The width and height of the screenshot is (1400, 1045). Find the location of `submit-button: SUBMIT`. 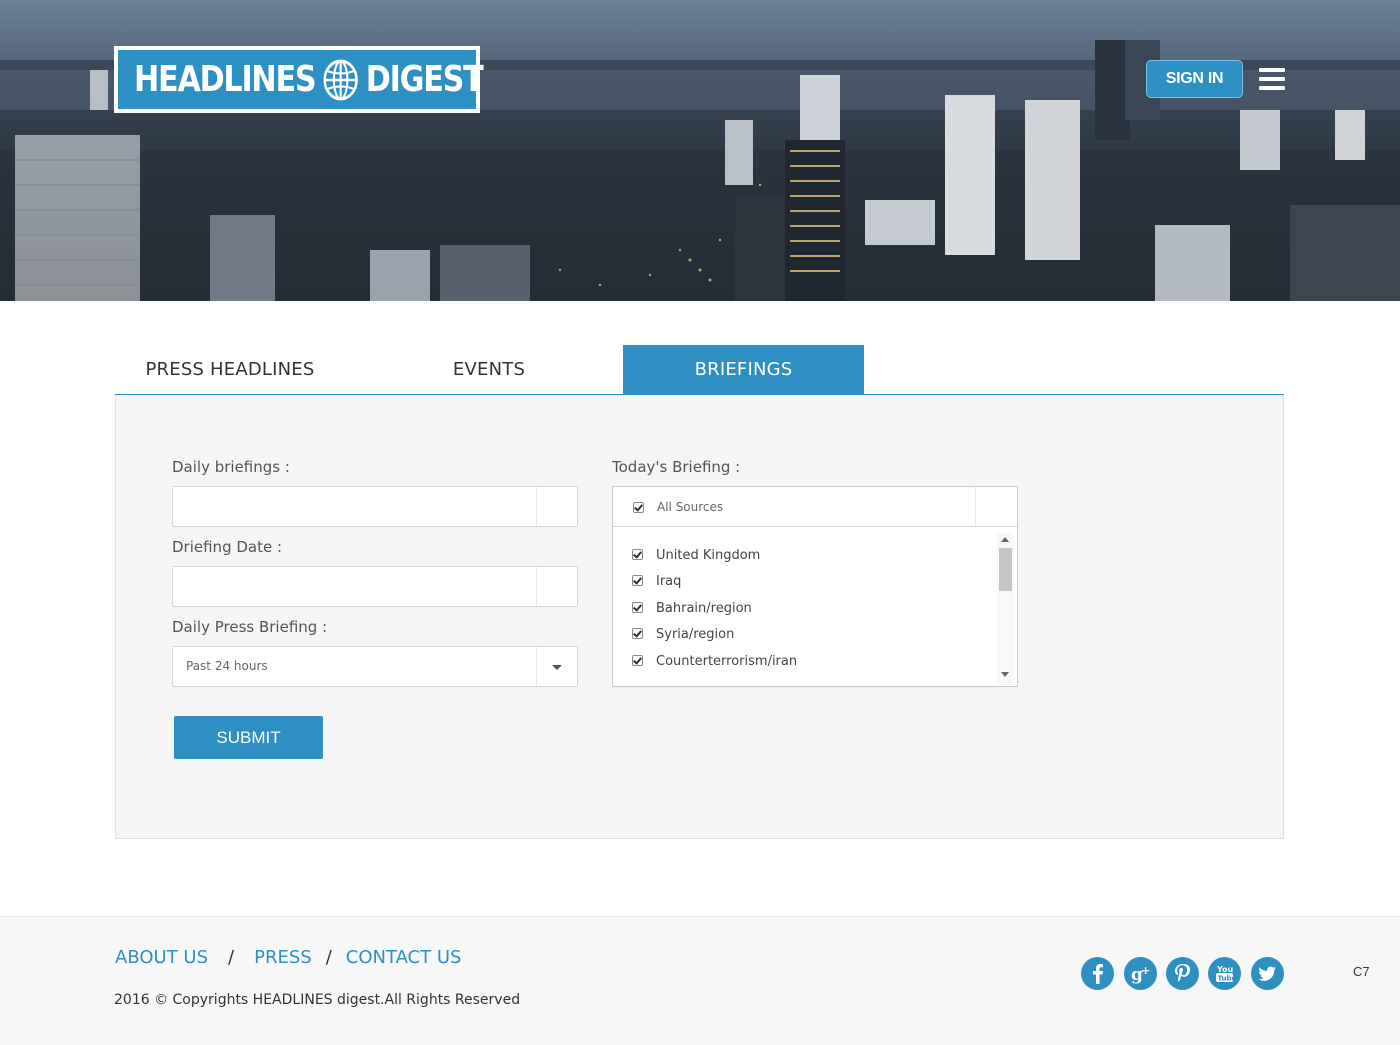

submit-button: SUBMIT is located at coordinates (248, 737).